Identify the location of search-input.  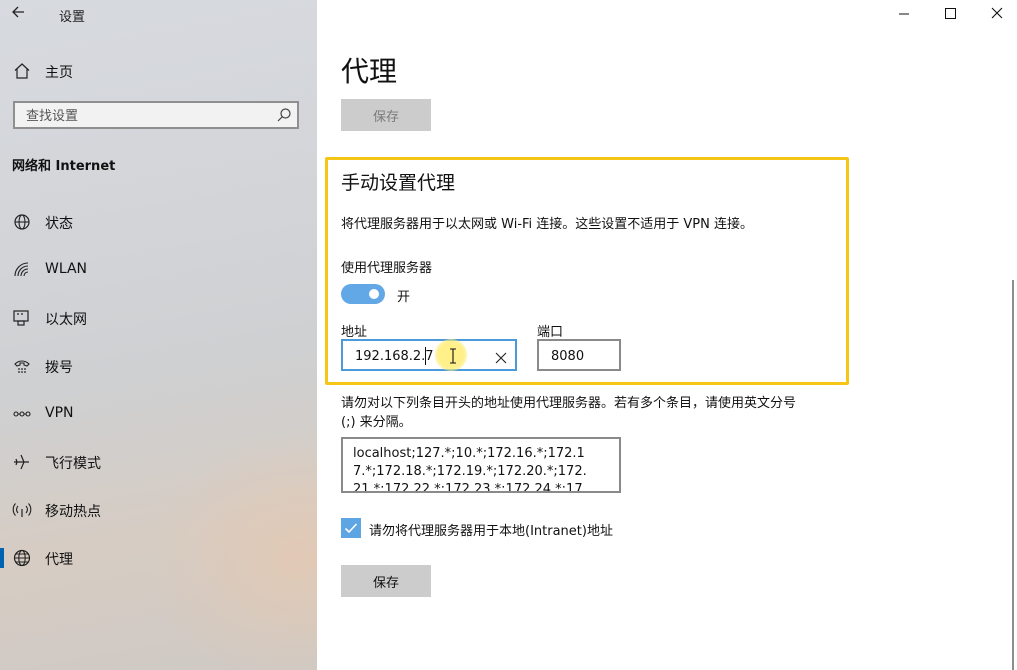
(146, 116).